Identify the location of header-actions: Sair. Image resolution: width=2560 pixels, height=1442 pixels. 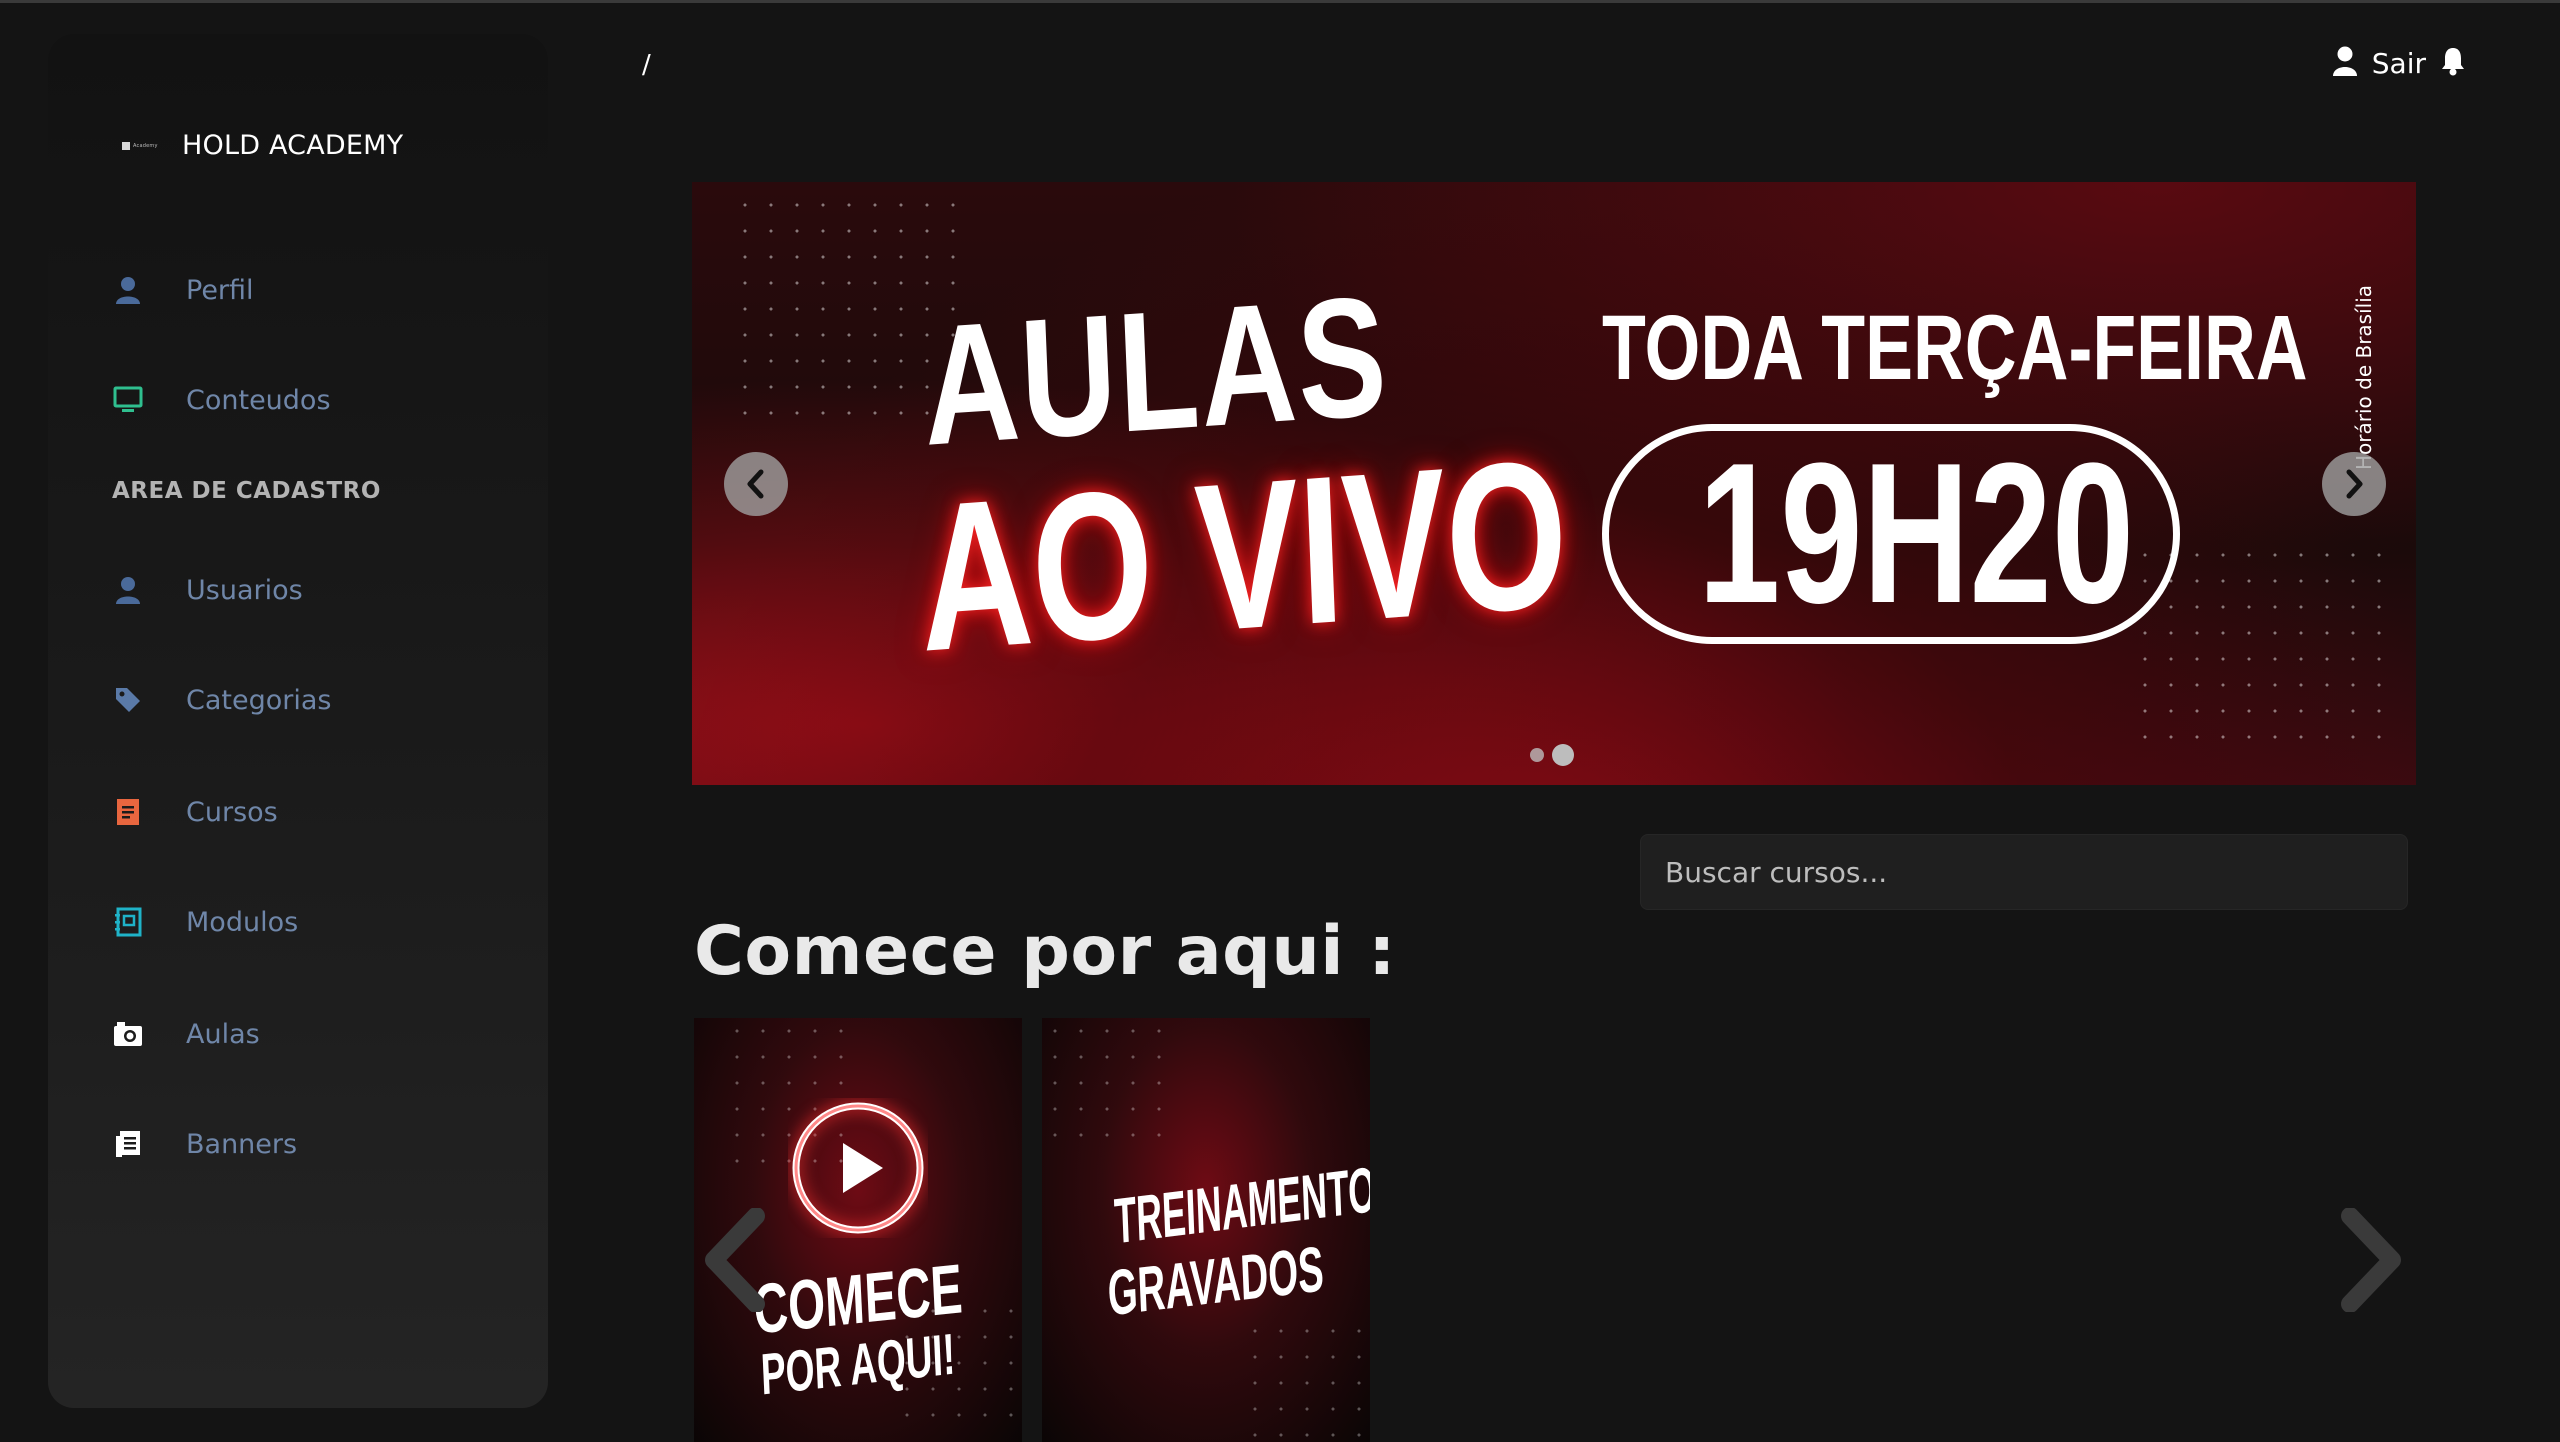
(2399, 63).